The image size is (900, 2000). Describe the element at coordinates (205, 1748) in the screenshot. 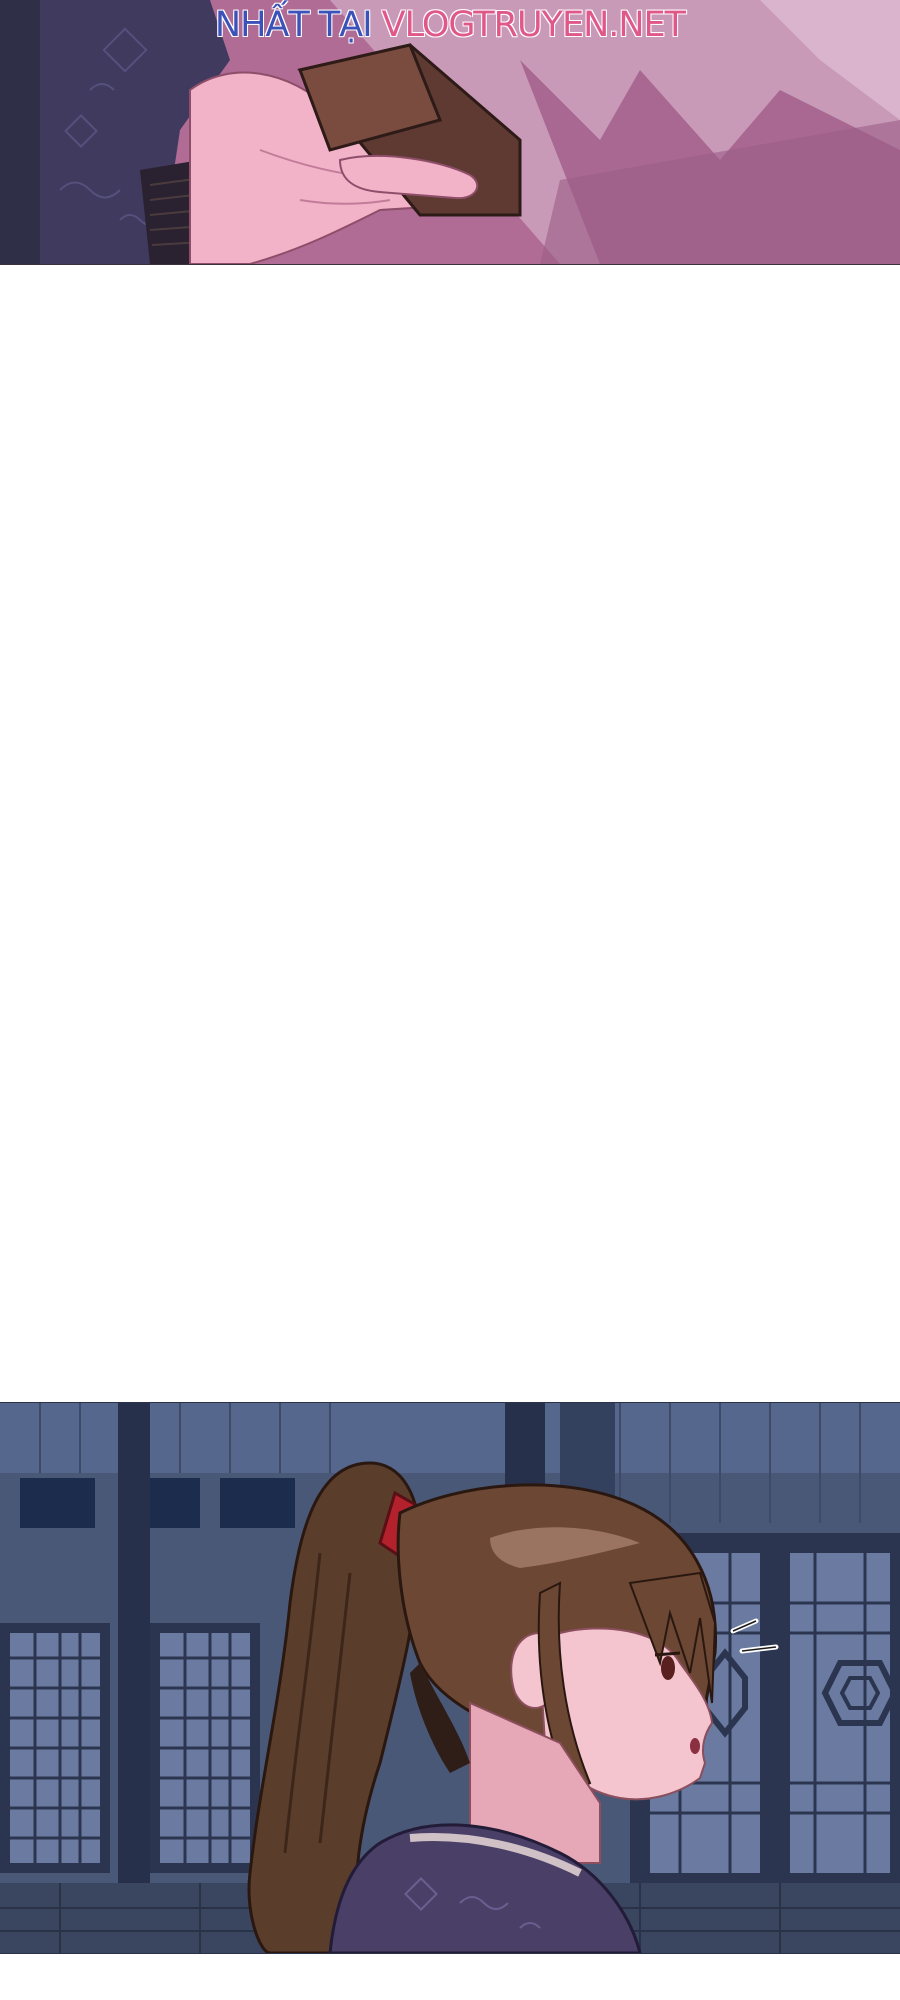

I see `lattice-screen-mid` at that location.